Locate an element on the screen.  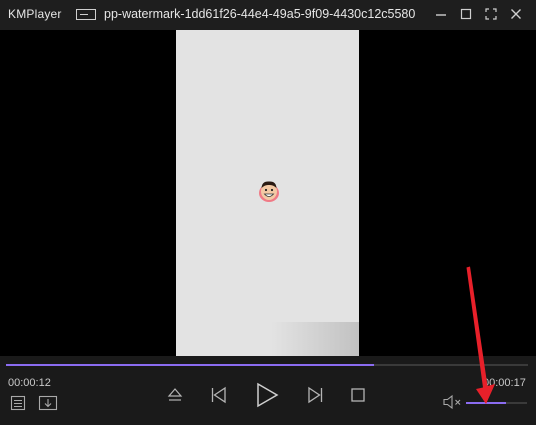
emoji-face-icon is located at coordinates (269, 191).